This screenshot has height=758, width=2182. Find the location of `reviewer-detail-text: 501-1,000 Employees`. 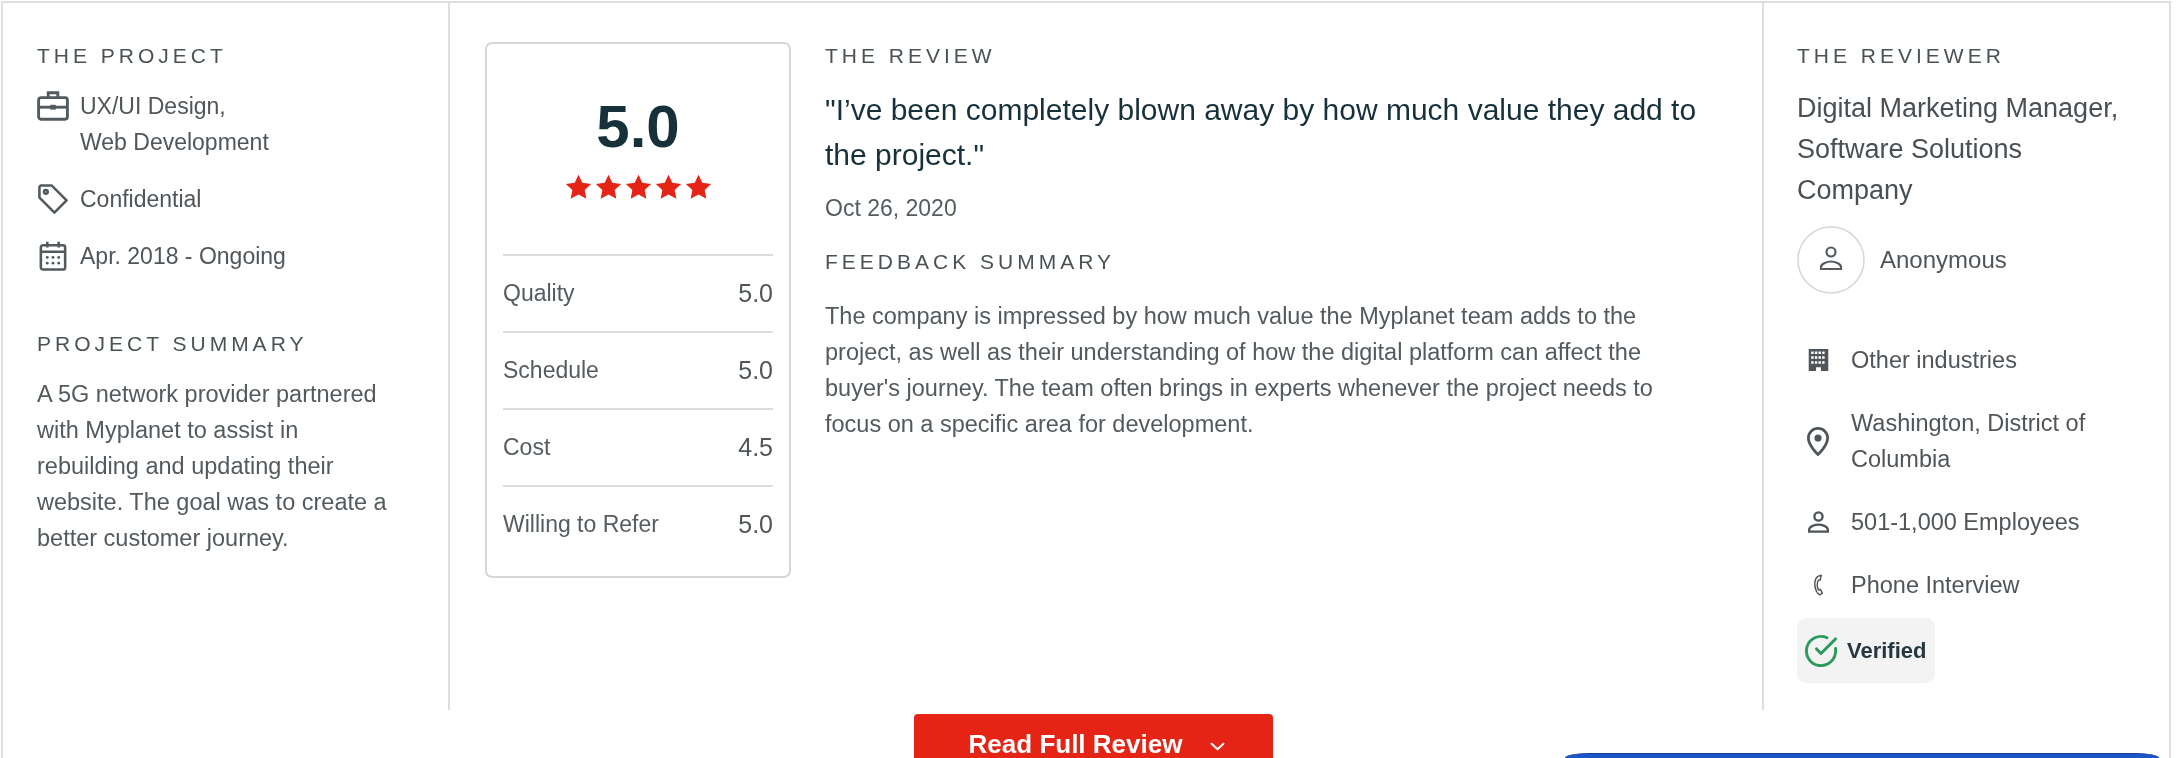

reviewer-detail-text: 501-1,000 Employees is located at coordinates (1966, 522).